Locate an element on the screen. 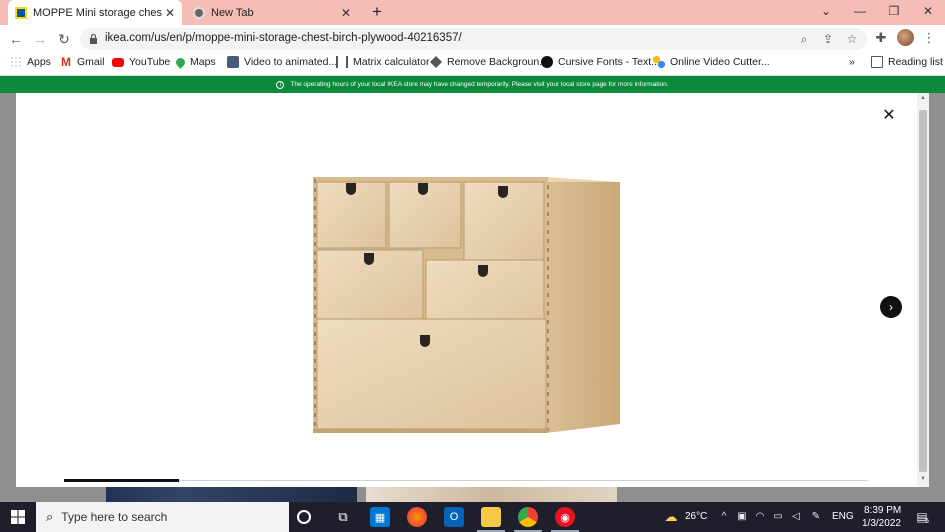 Image resolution: width=945 pixels, height=532 pixels. bookmark-gmail: M Gmail is located at coordinates (82, 62).